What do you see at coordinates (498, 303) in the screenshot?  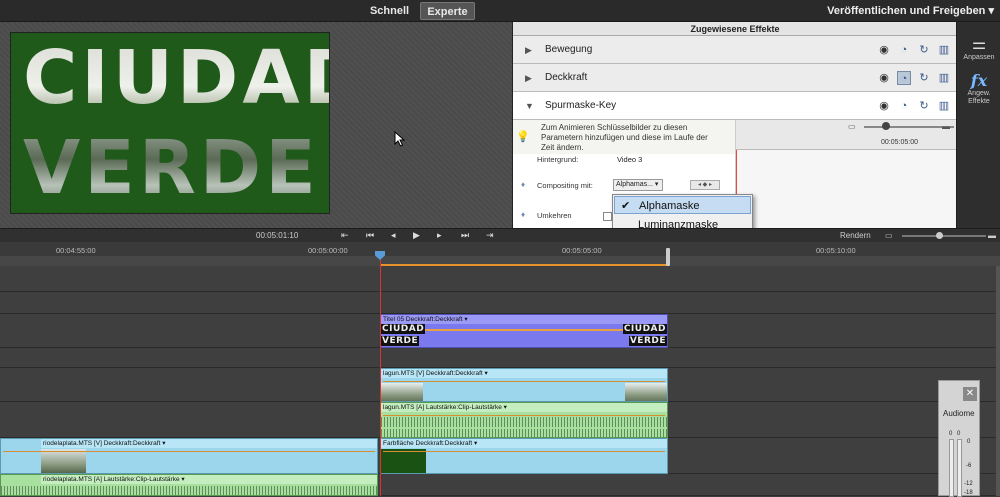 I see `track-row-empty` at bounding box center [498, 303].